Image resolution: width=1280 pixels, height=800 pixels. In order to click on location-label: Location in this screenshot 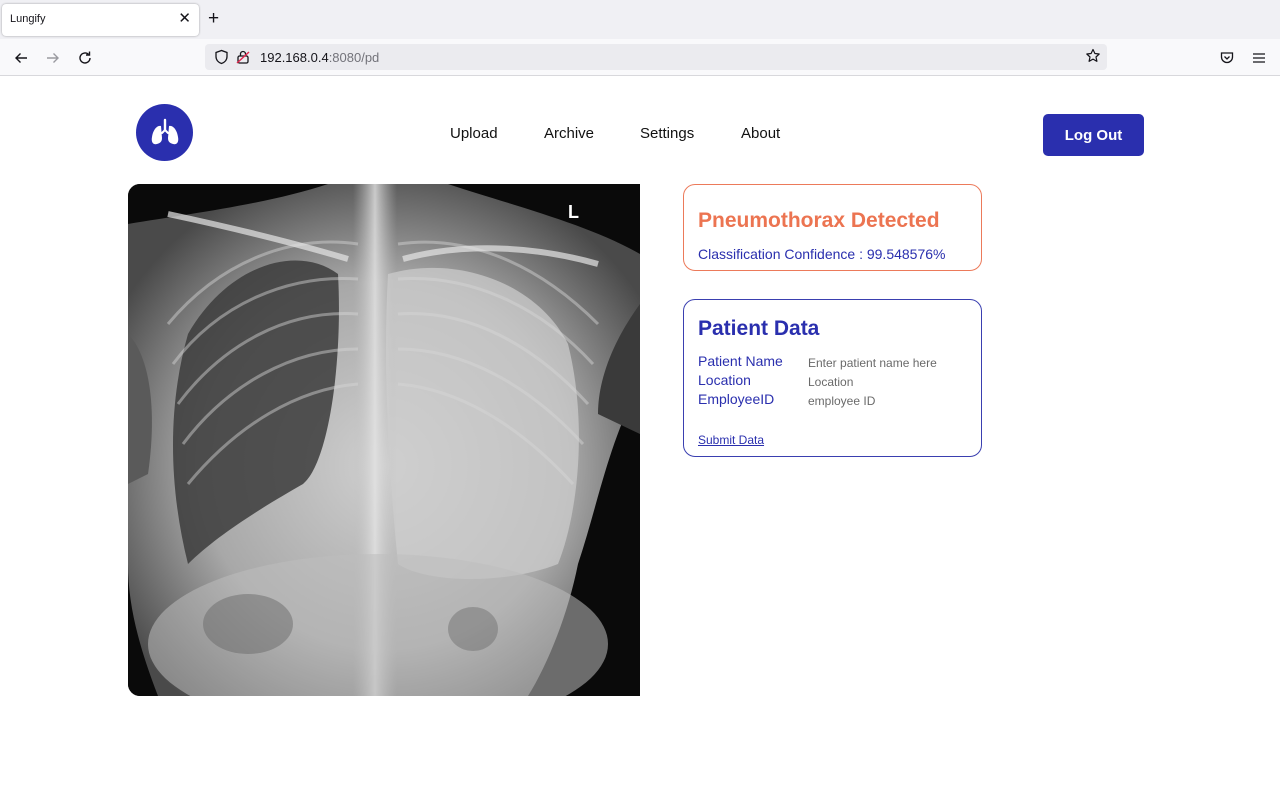, I will do `click(724, 380)`.